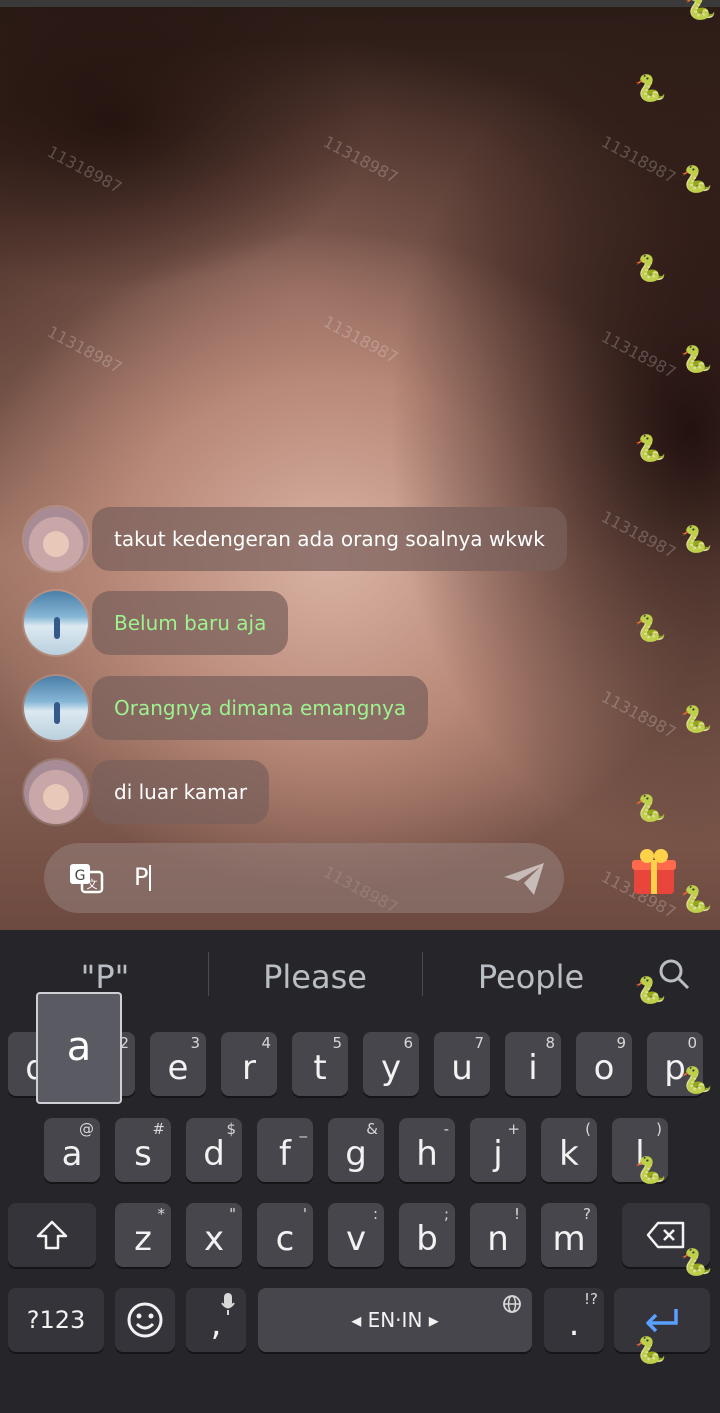 The height and width of the screenshot is (1413, 720). Describe the element at coordinates (524, 879) in the screenshot. I see `send-icon` at that location.